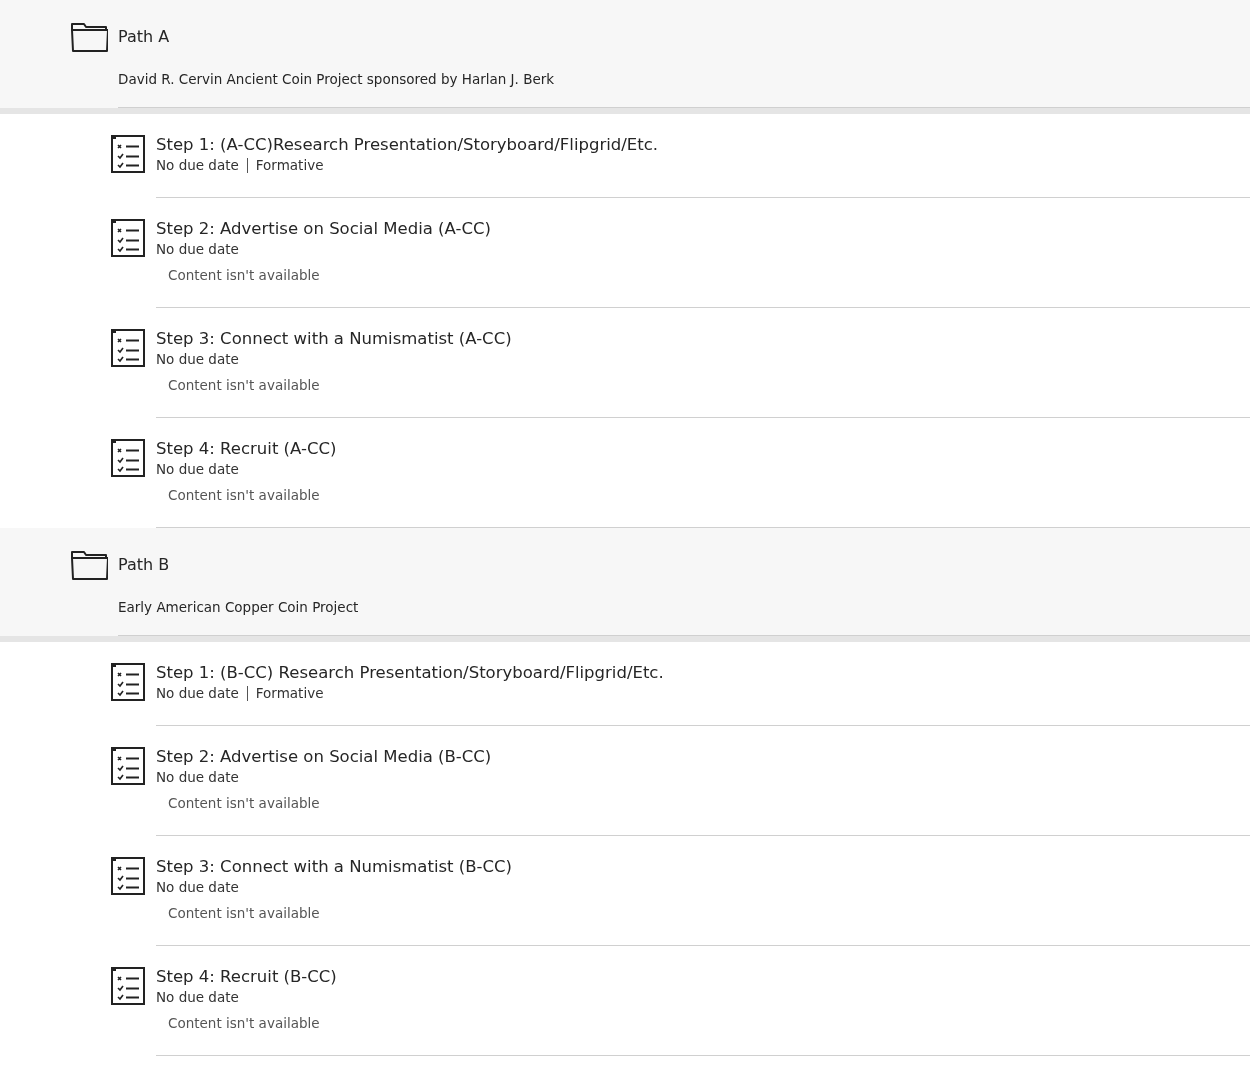 Image resolution: width=1250 pixels, height=1074 pixels. I want to click on assignment-title: Step 2: Advertise on Social Media (A-CC), so click(703, 228).